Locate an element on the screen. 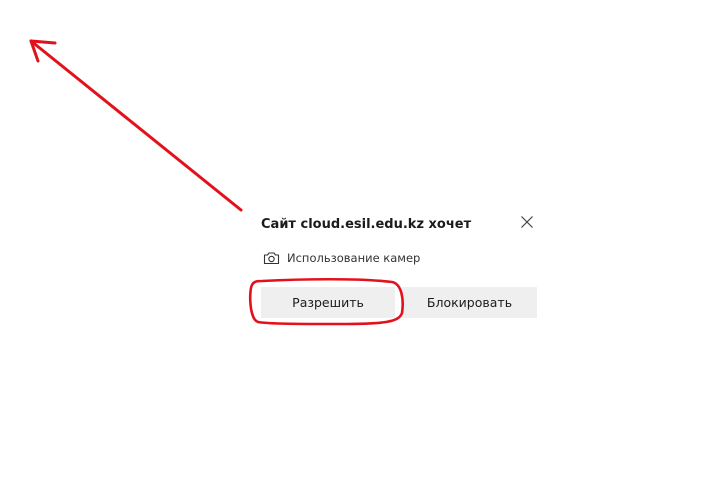 The image size is (704, 496). close-button is located at coordinates (527, 222).